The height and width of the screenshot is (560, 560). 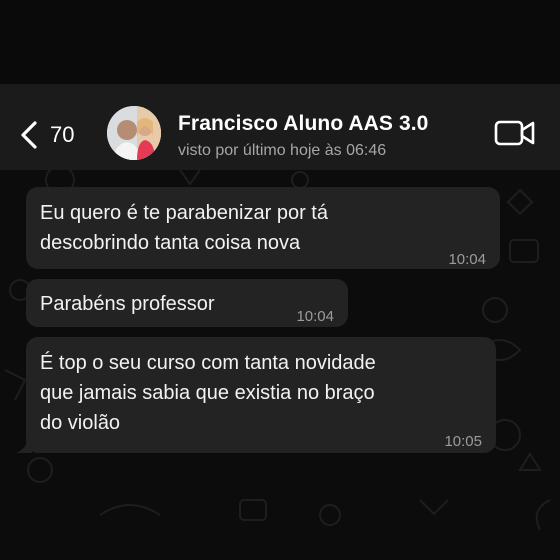 What do you see at coordinates (208, 363) in the screenshot?
I see `message-text-line: É top o seu curso com tanta novidade` at bounding box center [208, 363].